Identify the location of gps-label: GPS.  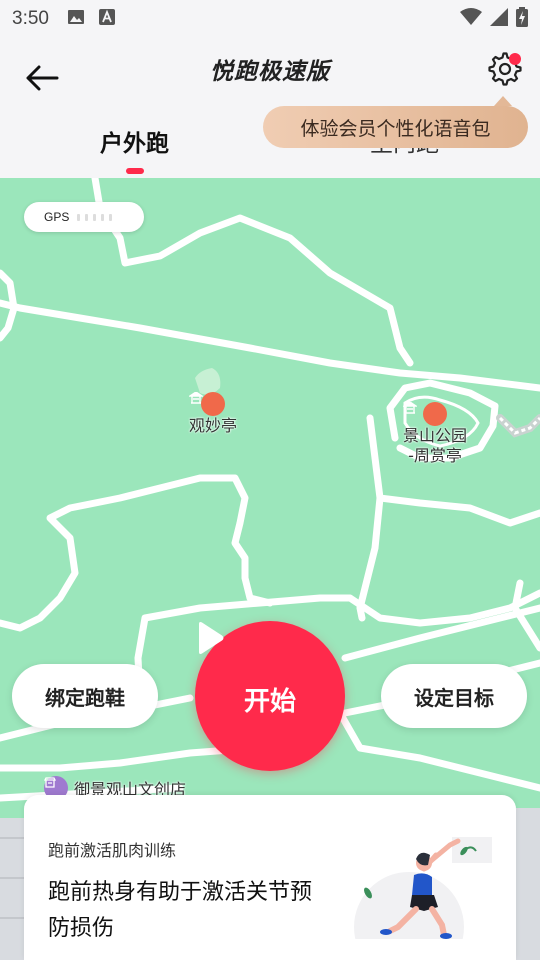
(57, 217).